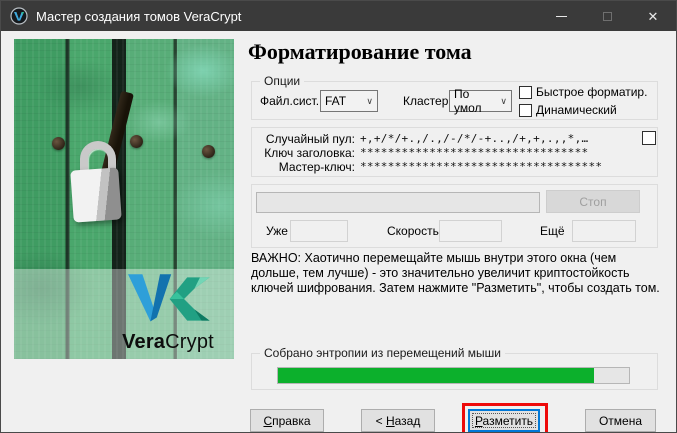 This screenshot has height=433, width=677. Describe the element at coordinates (96, 195) in the screenshot. I see `padlock-body` at that location.